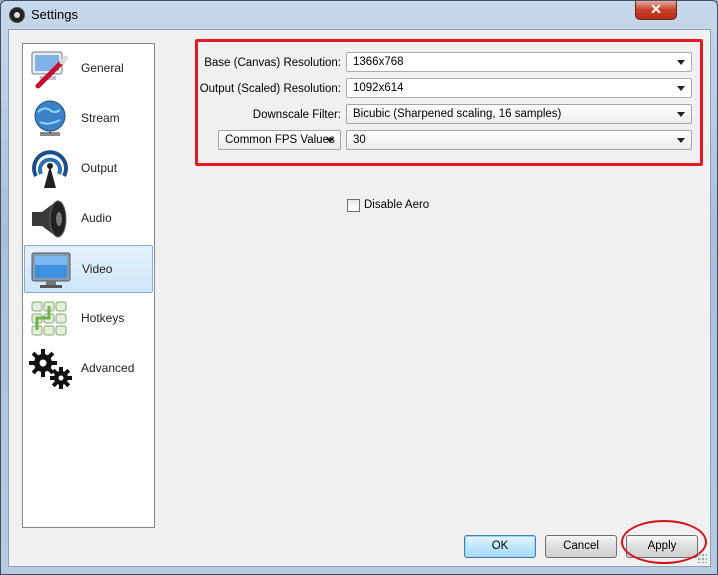  I want to click on output-resolution-label: Output (Scaled) Resolution:, so click(270, 89).